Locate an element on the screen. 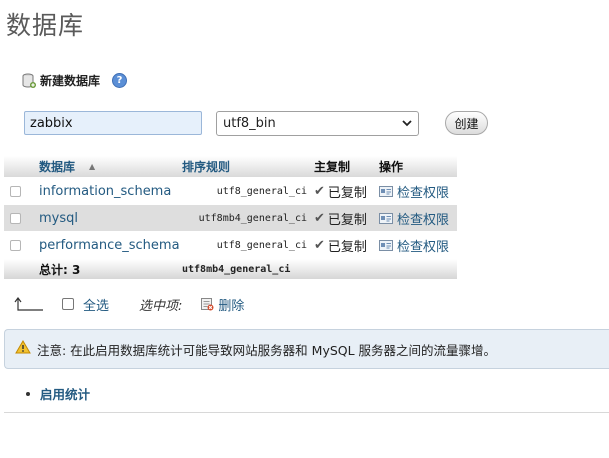 This screenshot has height=458, width=609. total-count: 总计: 3 is located at coordinates (60, 269).